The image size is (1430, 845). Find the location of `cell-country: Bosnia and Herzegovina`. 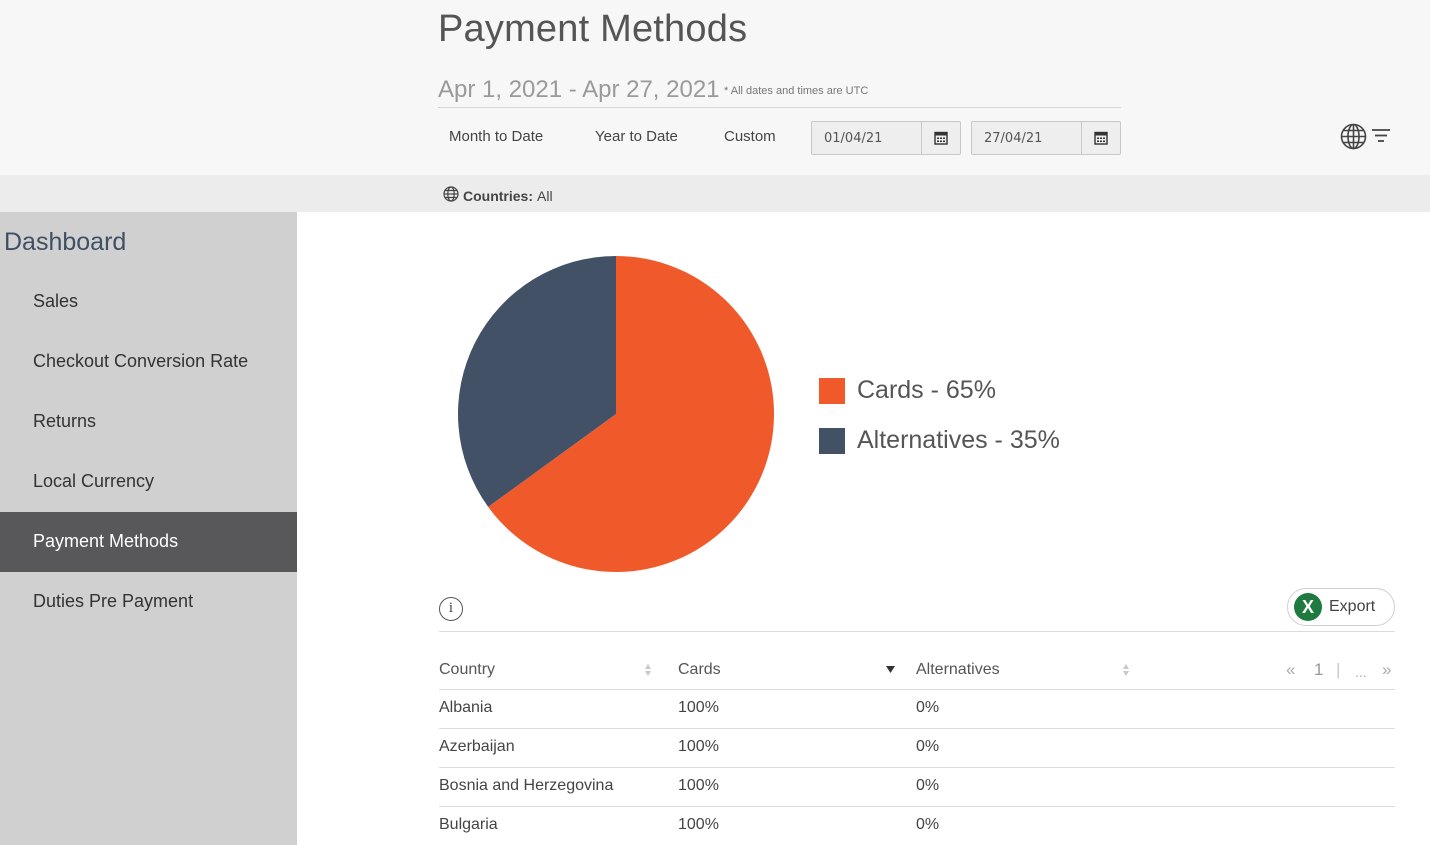

cell-country: Bosnia and Herzegovina is located at coordinates (526, 785).